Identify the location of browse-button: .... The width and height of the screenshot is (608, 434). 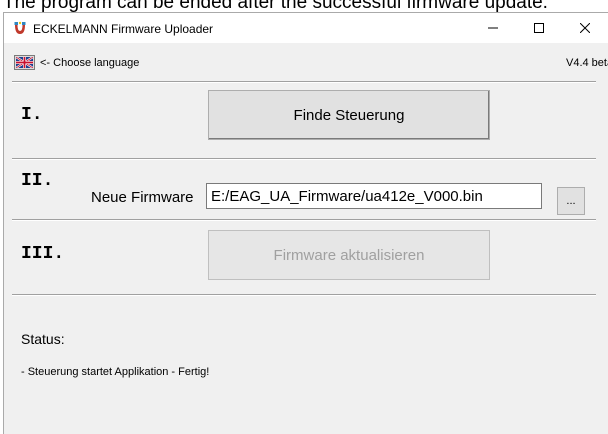
(571, 201).